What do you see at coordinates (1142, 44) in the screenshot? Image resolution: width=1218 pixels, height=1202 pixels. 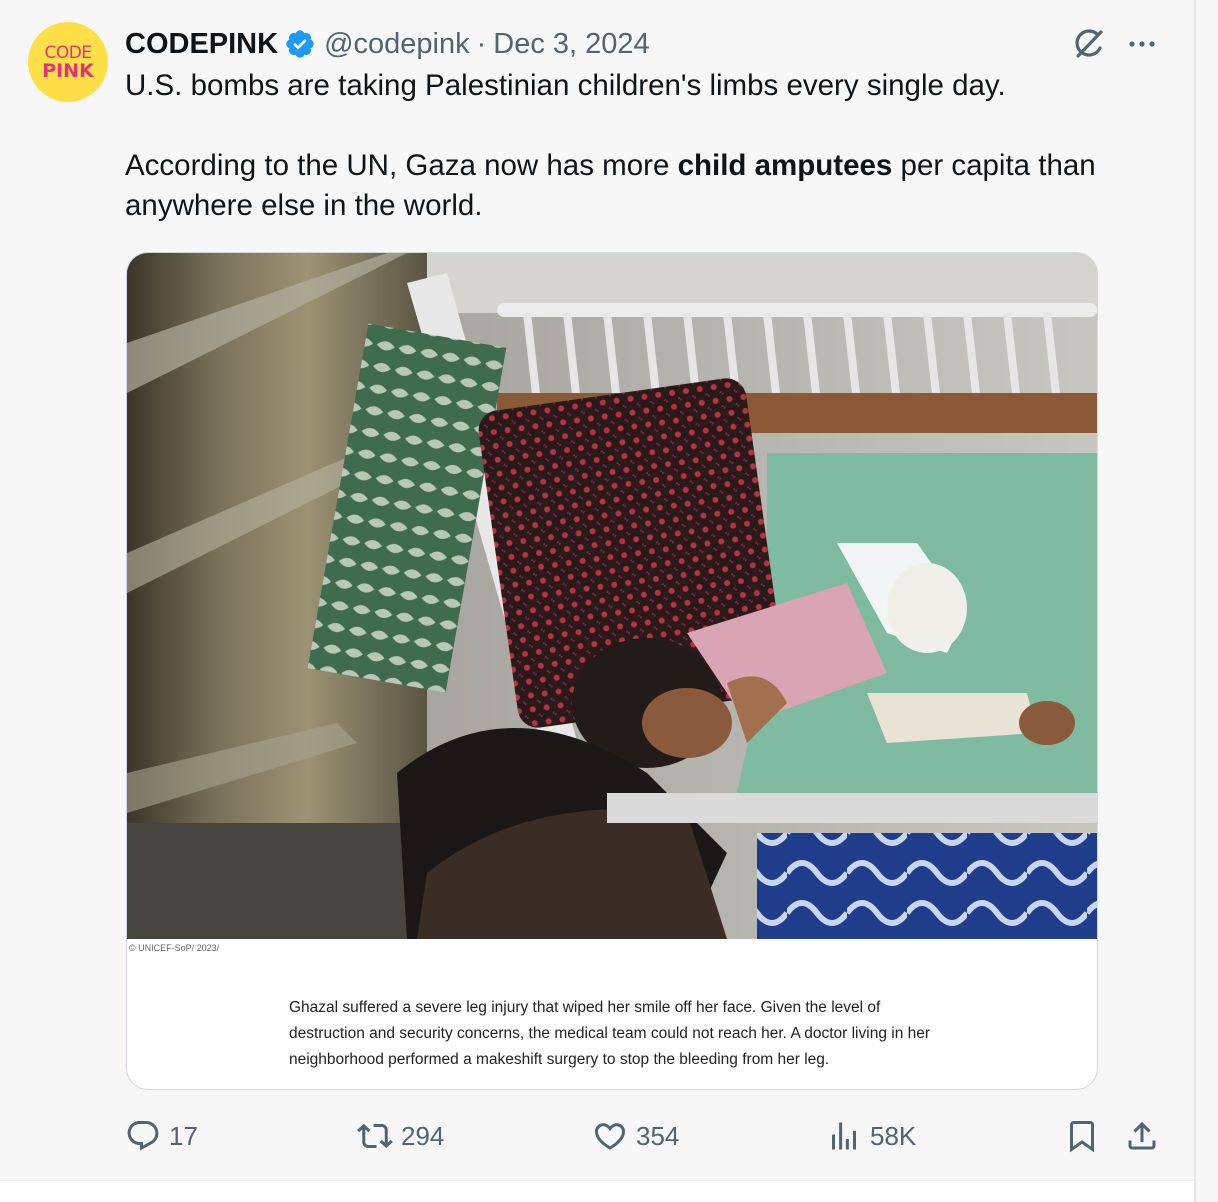 I see `more-icon` at bounding box center [1142, 44].